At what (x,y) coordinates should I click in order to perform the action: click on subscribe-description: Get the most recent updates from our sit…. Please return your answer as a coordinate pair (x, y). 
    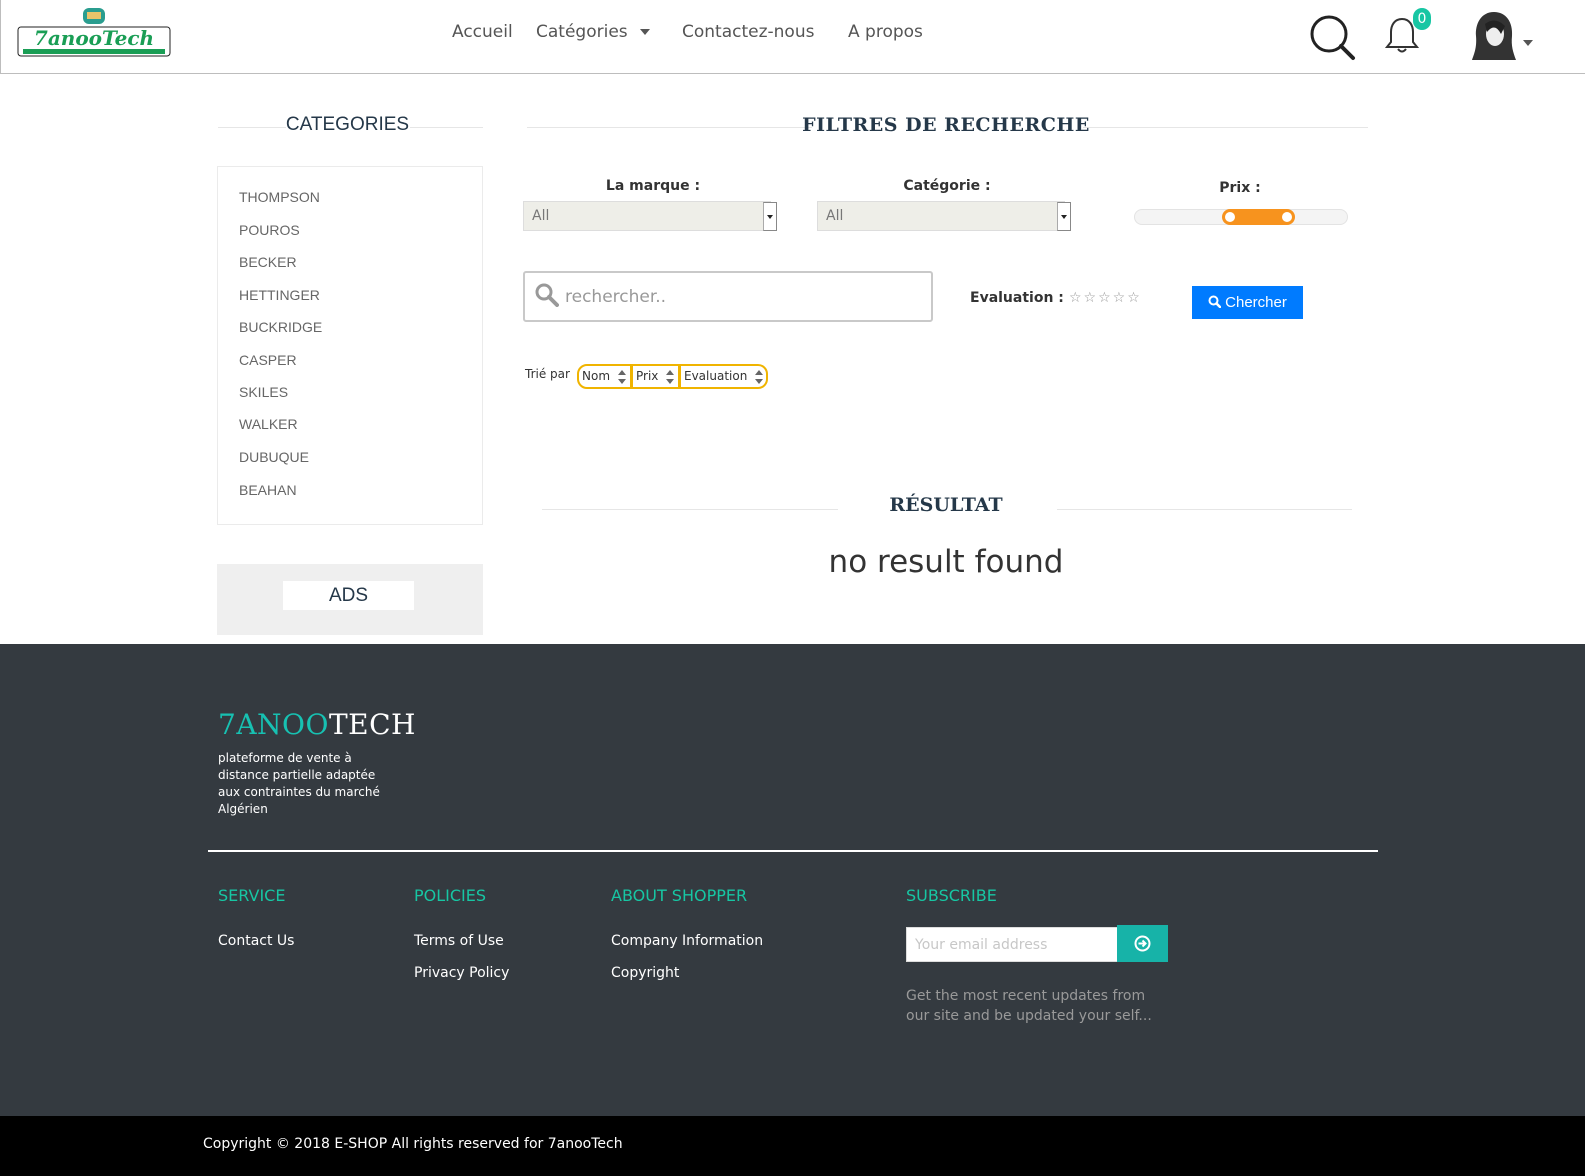
    Looking at the image, I should click on (1029, 1006).